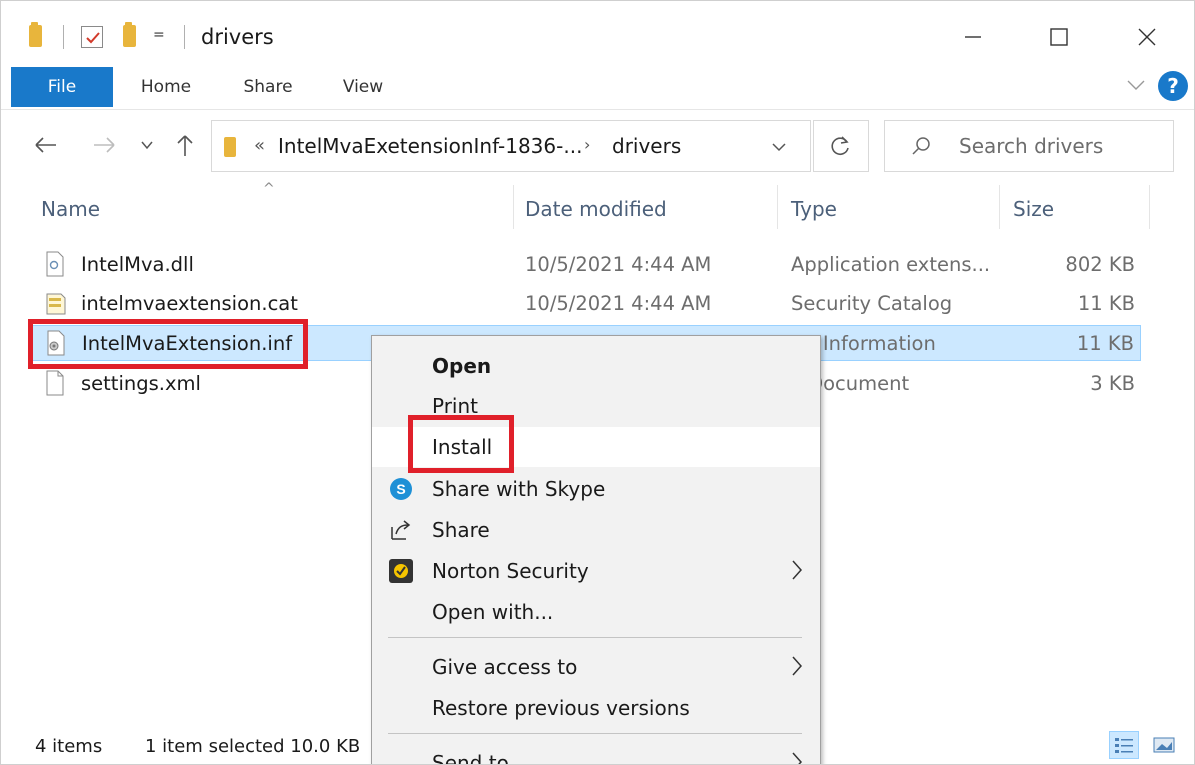  I want to click on details-view-icon, so click(1124, 745).